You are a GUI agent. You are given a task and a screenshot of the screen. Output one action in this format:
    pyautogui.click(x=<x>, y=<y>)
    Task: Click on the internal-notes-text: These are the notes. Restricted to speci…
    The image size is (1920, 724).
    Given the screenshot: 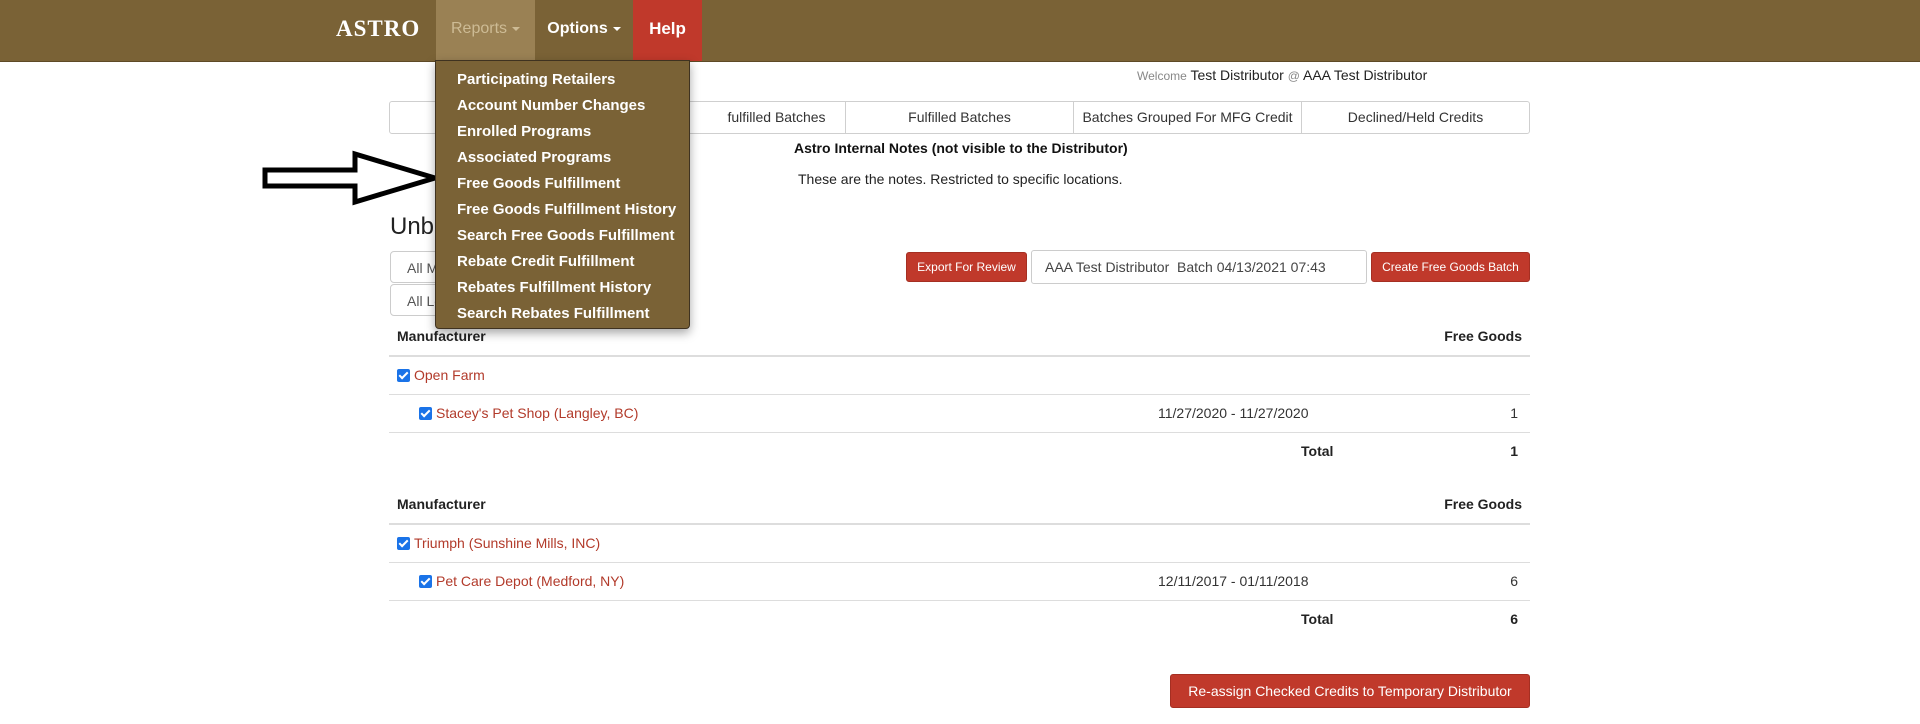 What is the action you would take?
    pyautogui.click(x=960, y=179)
    